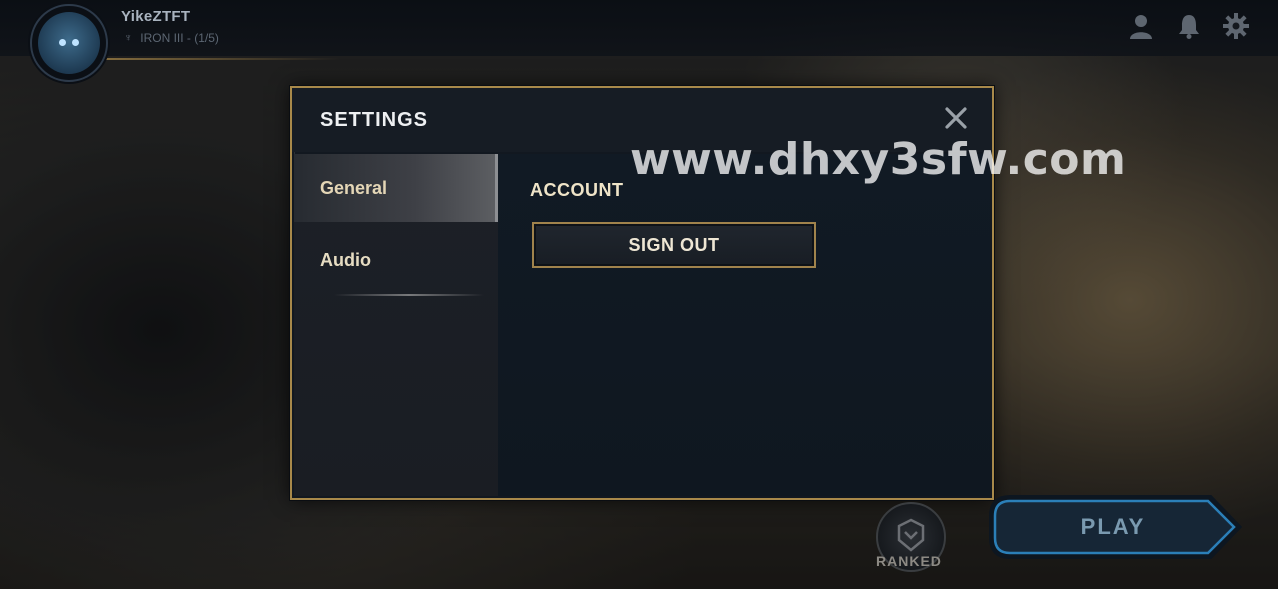 Image resolution: width=1278 pixels, height=589 pixels. I want to click on bell-icon, so click(1189, 26).